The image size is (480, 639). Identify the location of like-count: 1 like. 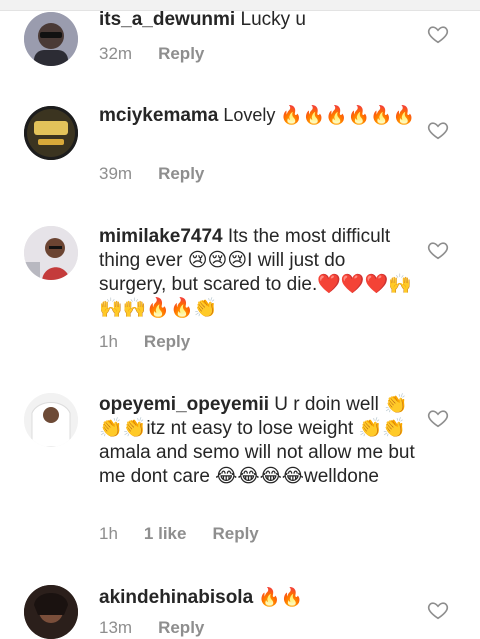
(165, 533).